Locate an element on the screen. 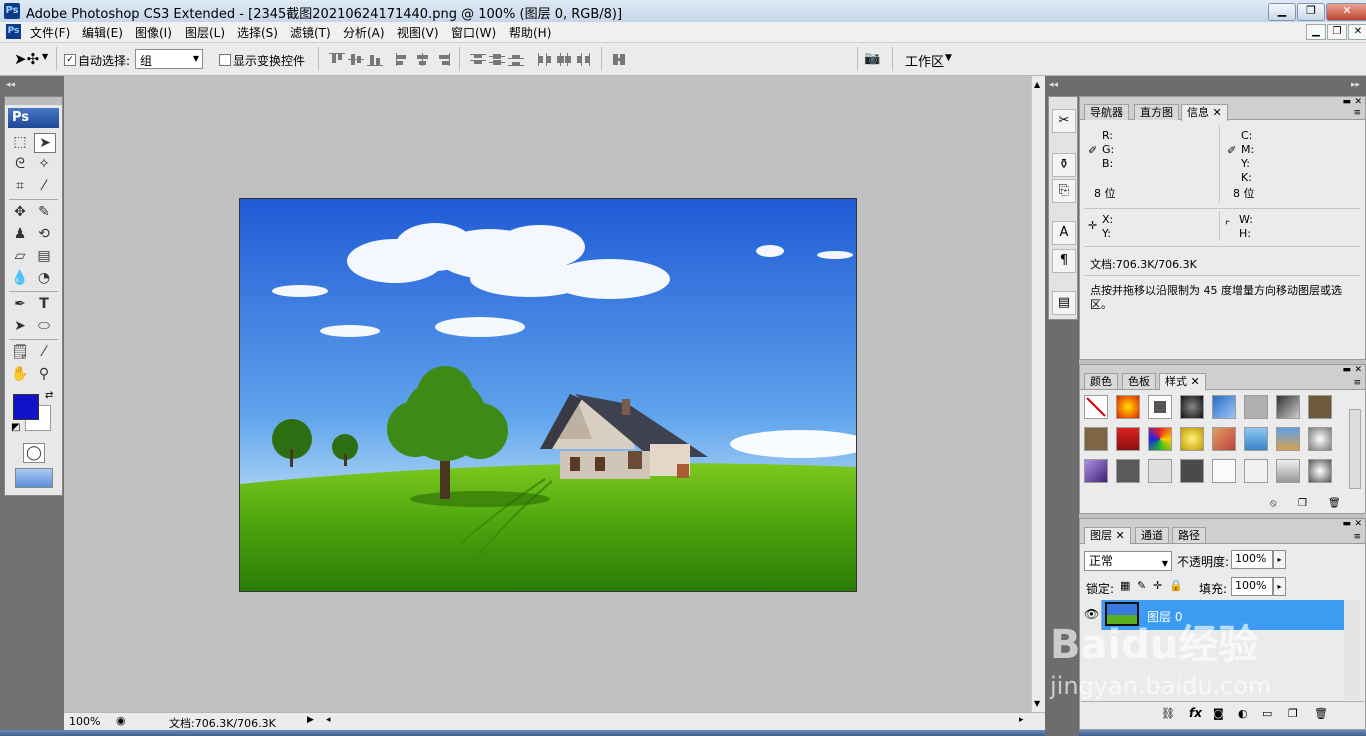  auto-align-layers-icon is located at coordinates (619, 59).